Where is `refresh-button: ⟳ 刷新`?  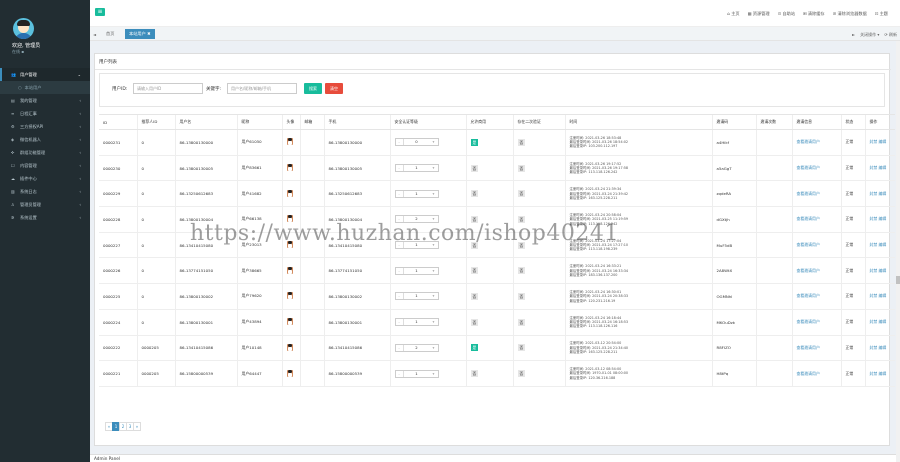 refresh-button: ⟳ 刷新 is located at coordinates (890, 35).